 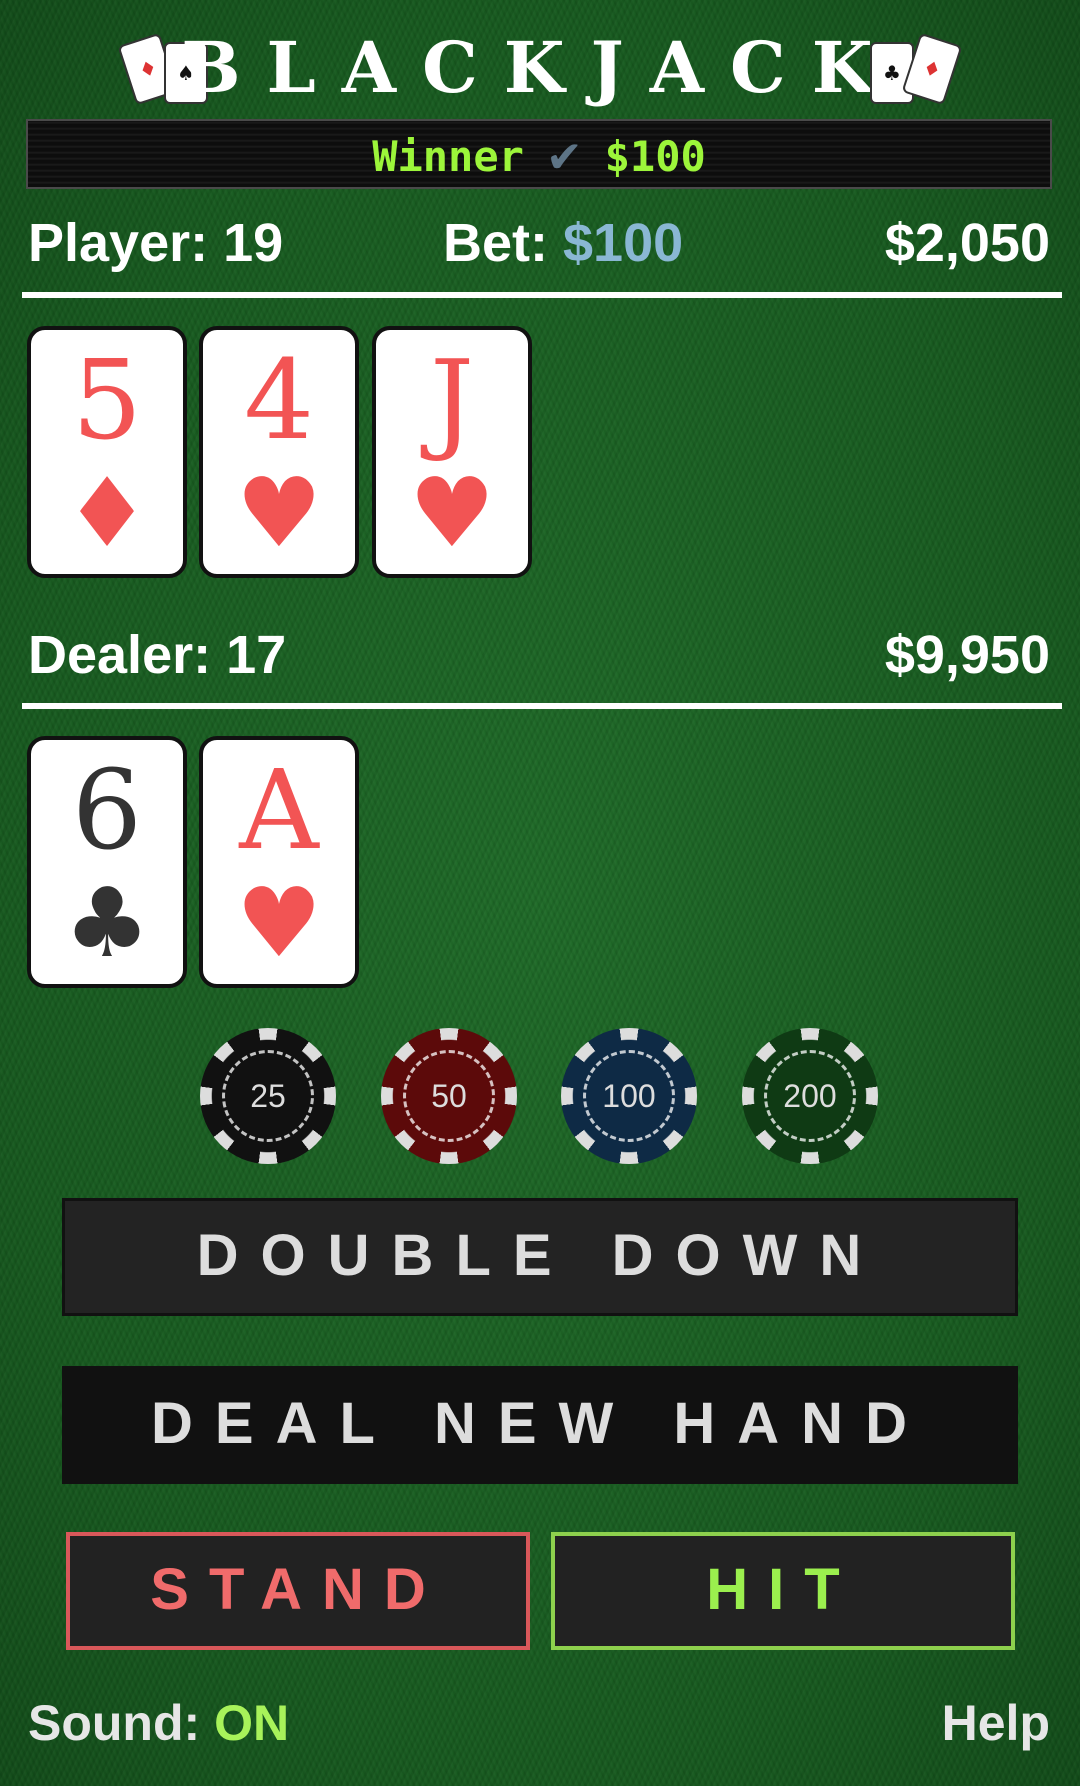 I want to click on chip-value: 200, so click(x=810, y=1096).